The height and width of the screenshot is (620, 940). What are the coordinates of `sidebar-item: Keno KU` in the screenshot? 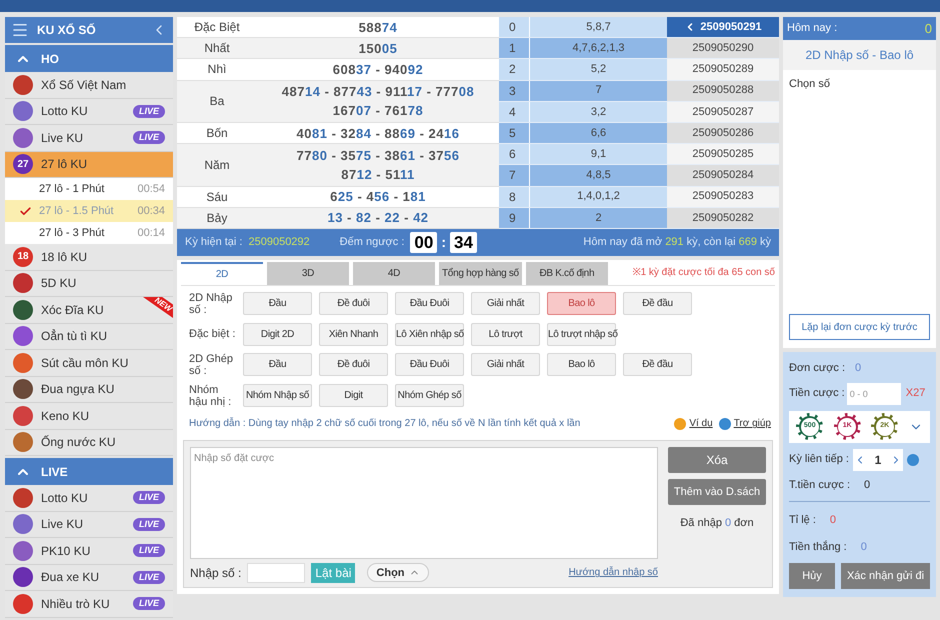 It's located at (89, 416).